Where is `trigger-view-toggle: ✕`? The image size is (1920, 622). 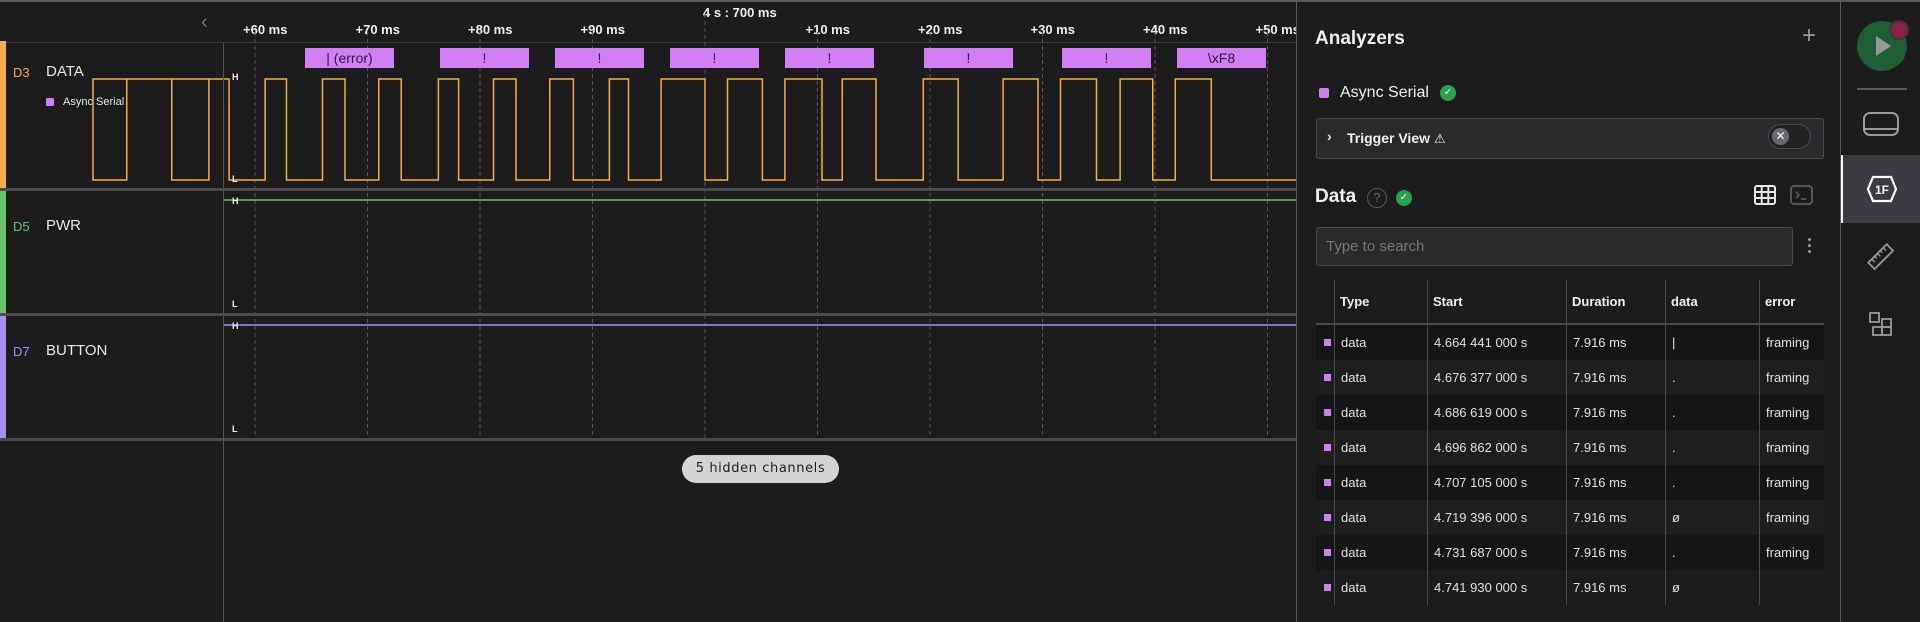 trigger-view-toggle: ✕ is located at coordinates (1789, 136).